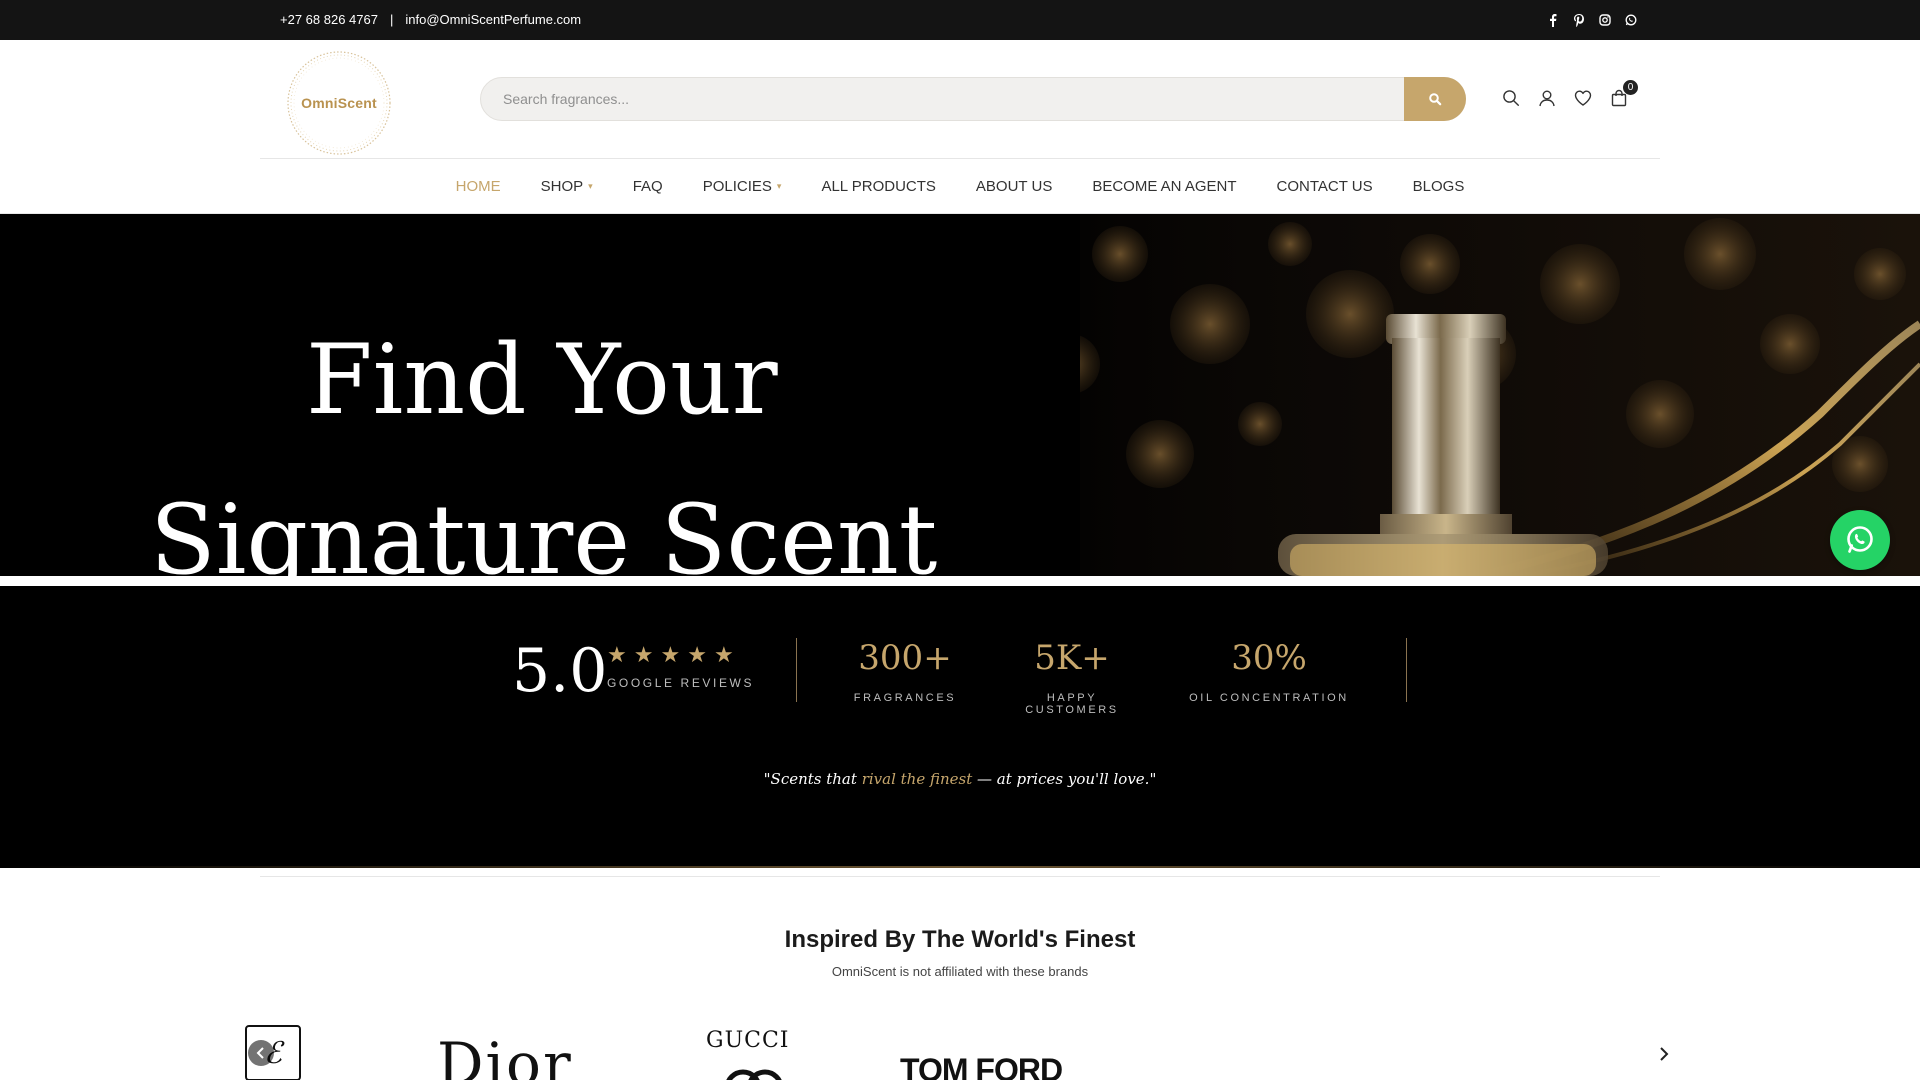  What do you see at coordinates (478, 186) in the screenshot?
I see `nav-item-home: HOME` at bounding box center [478, 186].